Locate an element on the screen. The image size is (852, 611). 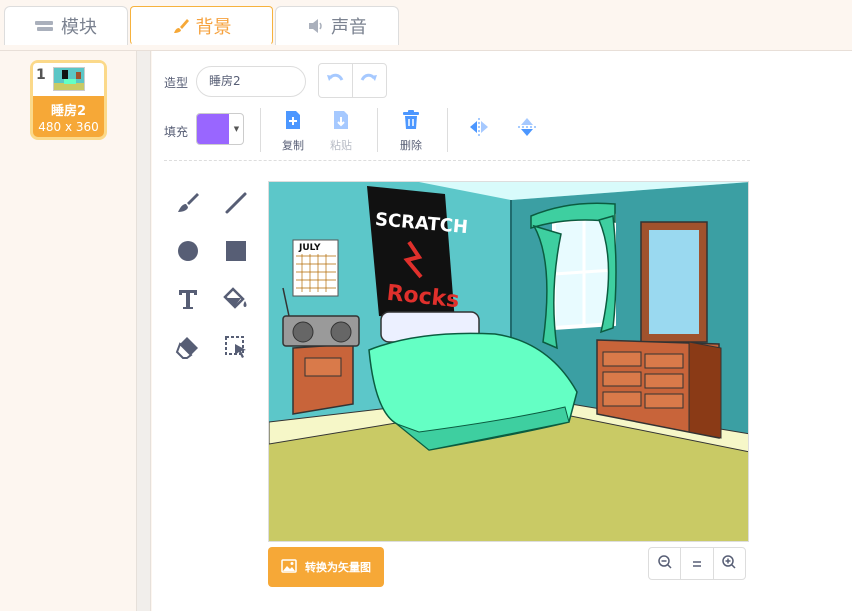
tab-sounds: 声音 is located at coordinates (337, 25).